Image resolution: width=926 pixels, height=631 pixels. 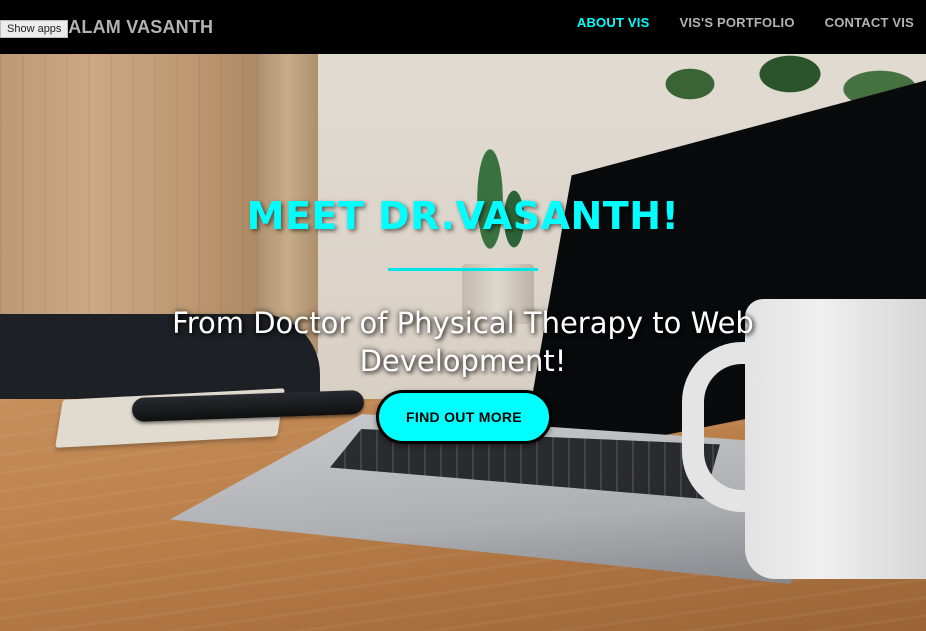 What do you see at coordinates (463, 269) in the screenshot?
I see `hero-divider` at bounding box center [463, 269].